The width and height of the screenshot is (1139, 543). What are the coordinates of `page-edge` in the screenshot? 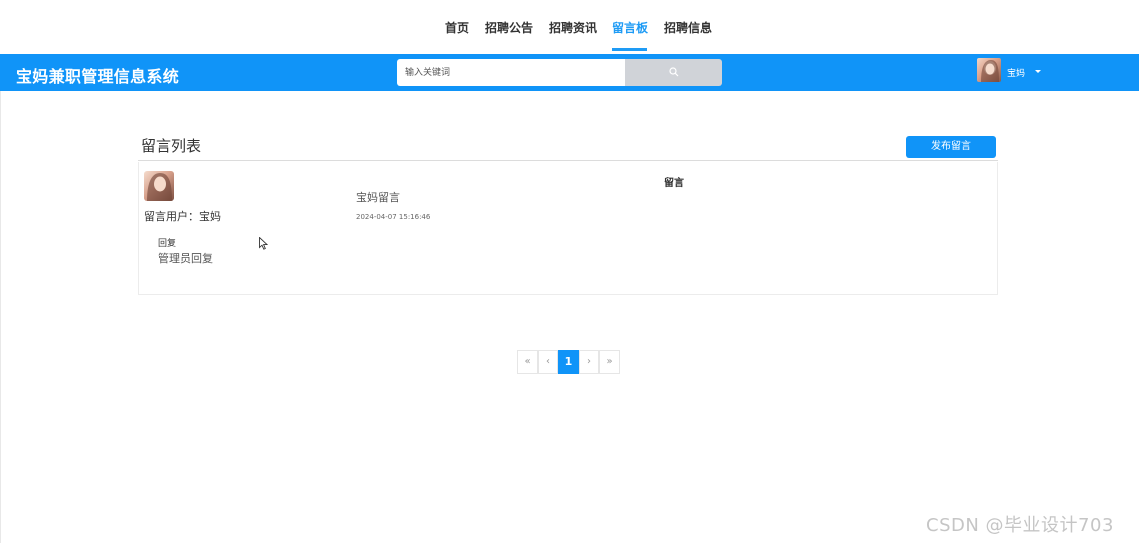 It's located at (0, 317).